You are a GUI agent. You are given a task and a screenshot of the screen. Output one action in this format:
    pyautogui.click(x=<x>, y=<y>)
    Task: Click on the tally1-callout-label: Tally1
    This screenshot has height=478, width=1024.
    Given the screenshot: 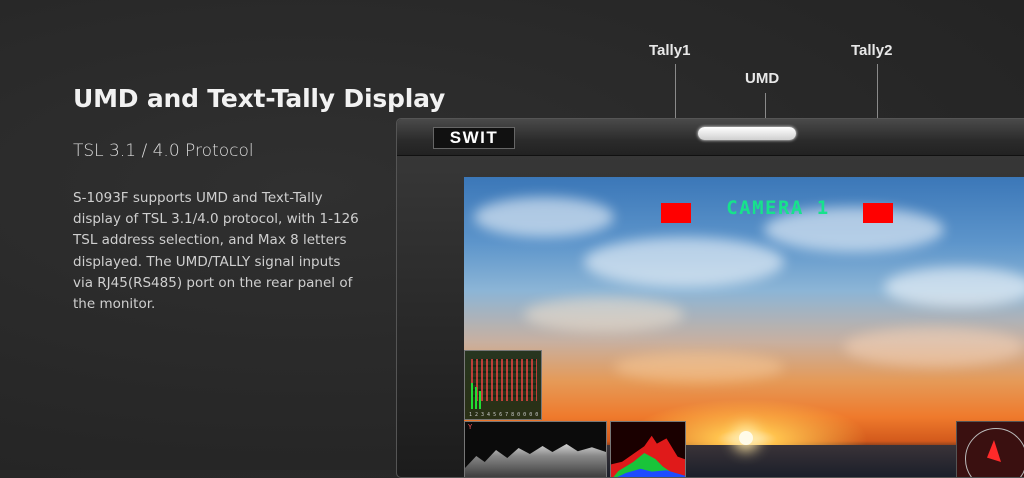 What is the action you would take?
    pyautogui.click(x=670, y=50)
    